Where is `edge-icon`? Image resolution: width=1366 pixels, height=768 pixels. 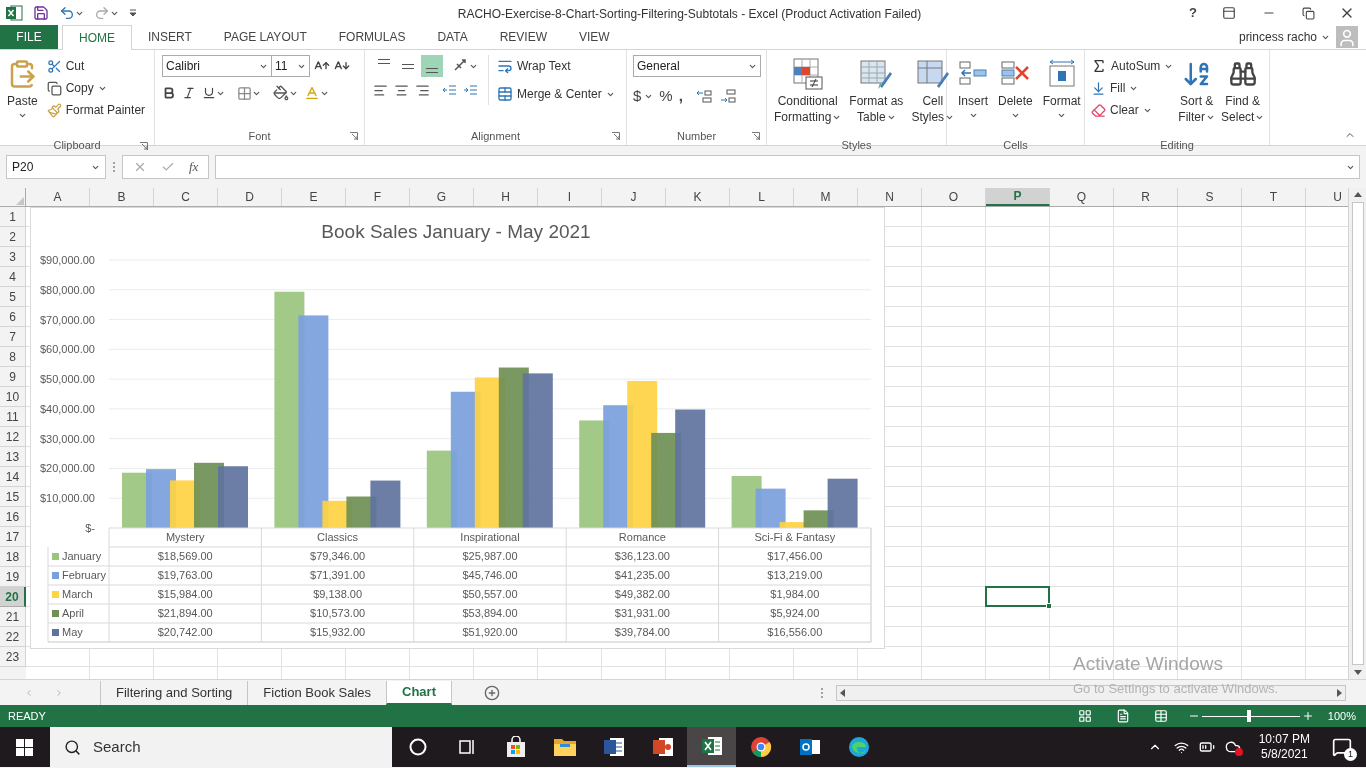
edge-icon is located at coordinates (858, 747).